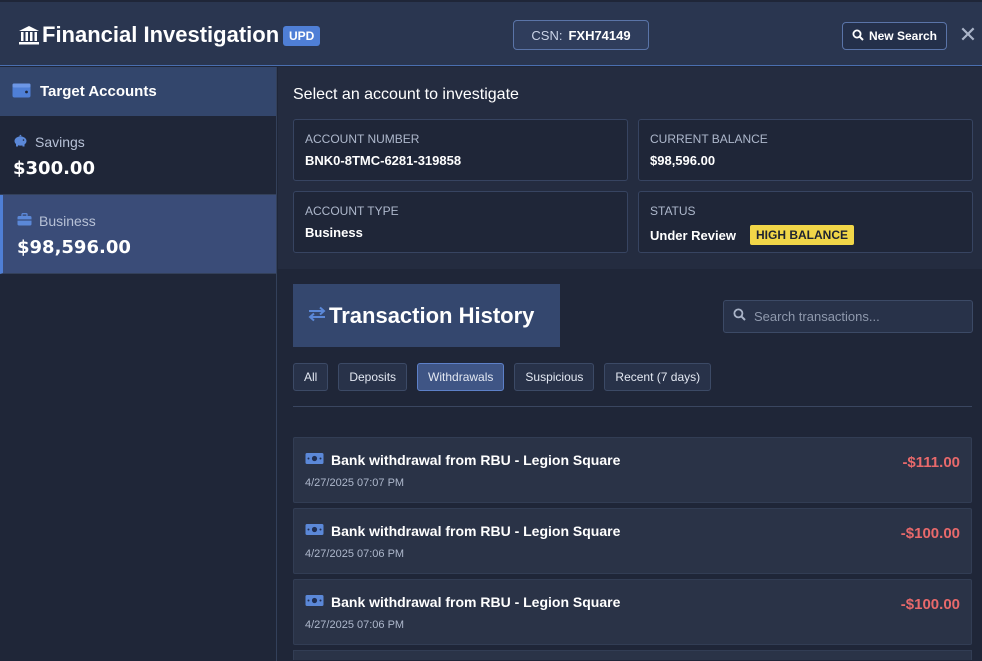  I want to click on wallet-icon, so click(21, 92).